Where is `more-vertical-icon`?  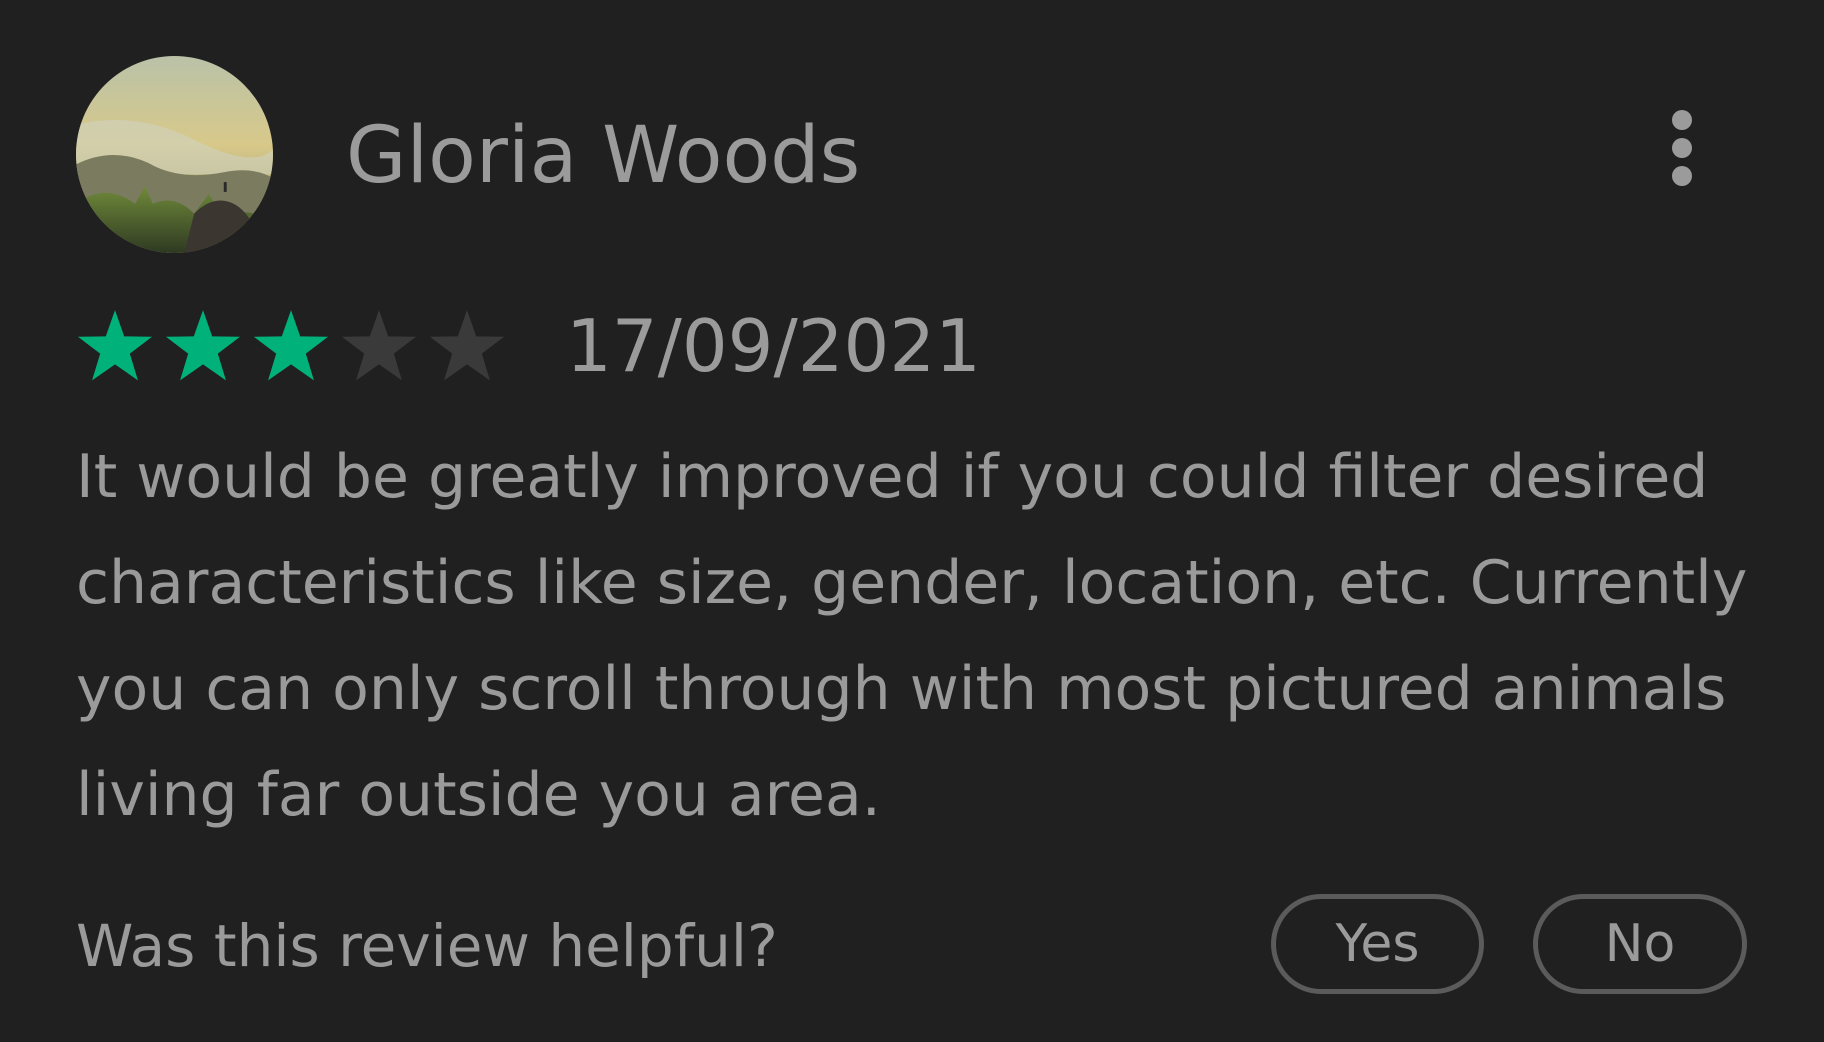
more-vertical-icon is located at coordinates (1682, 148).